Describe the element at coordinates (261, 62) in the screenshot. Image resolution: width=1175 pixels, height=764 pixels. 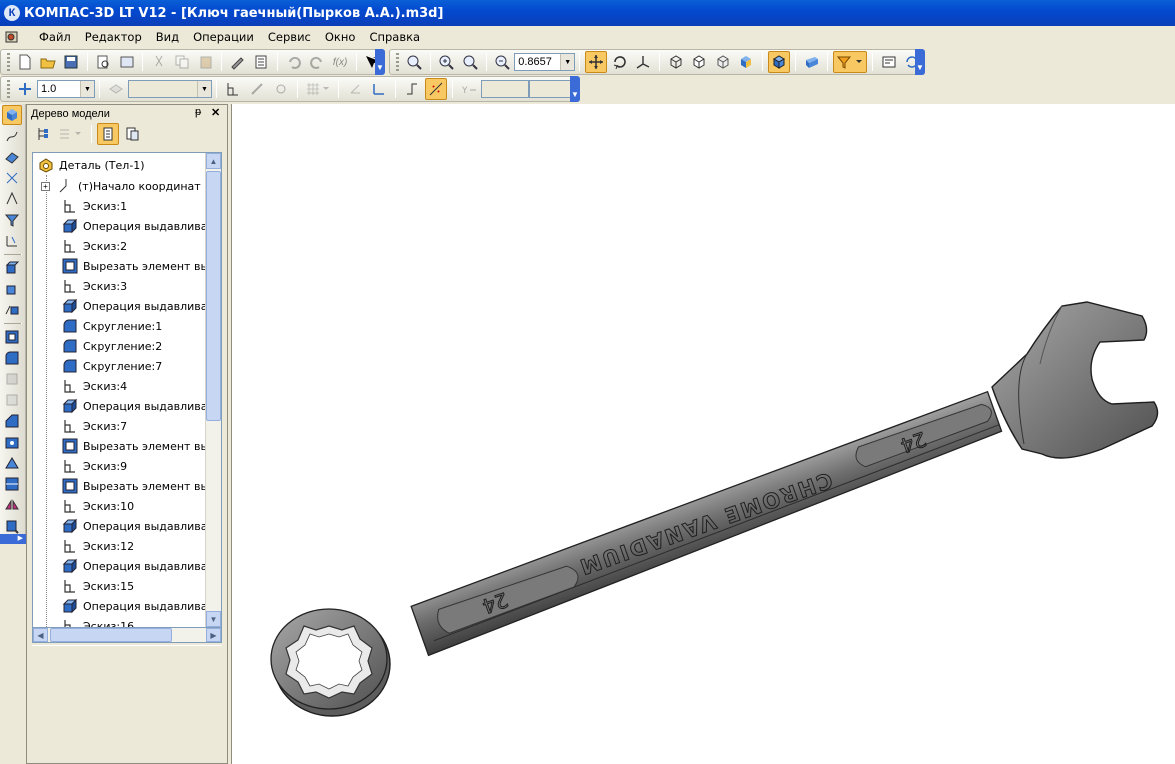
I see `list-icon` at that location.